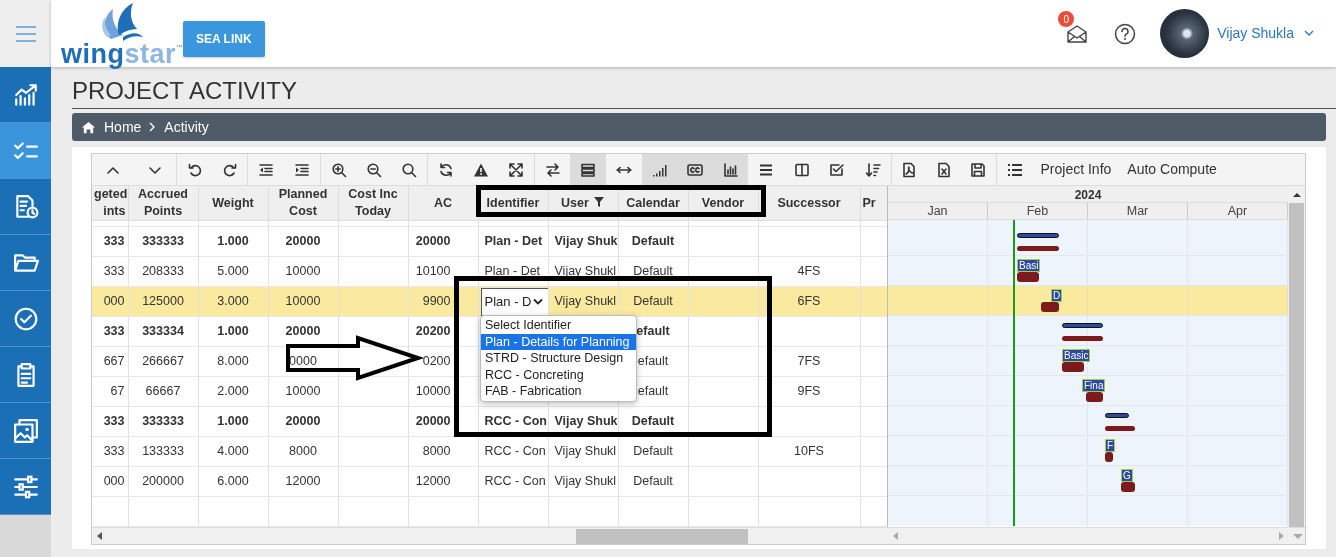 This screenshot has height=557, width=1336. What do you see at coordinates (1014, 169) in the screenshot?
I see `list-icon` at bounding box center [1014, 169].